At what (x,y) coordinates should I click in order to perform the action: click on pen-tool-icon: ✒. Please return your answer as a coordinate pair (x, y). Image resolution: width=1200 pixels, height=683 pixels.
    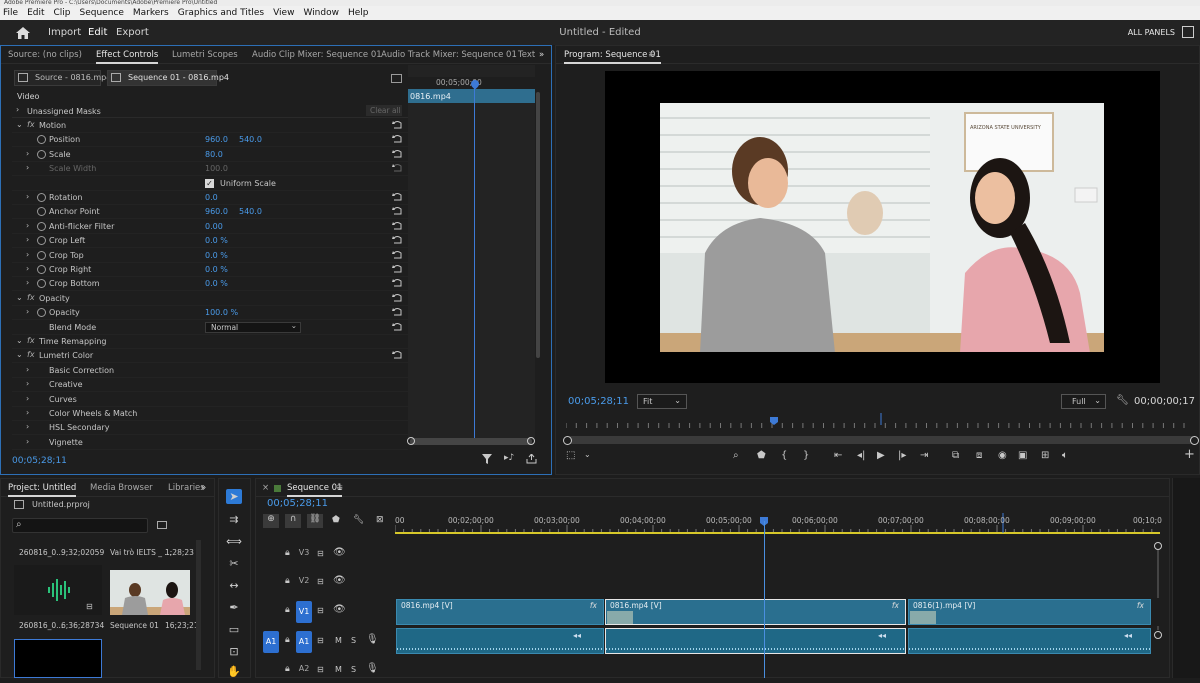
    Looking at the image, I should click on (234, 607).